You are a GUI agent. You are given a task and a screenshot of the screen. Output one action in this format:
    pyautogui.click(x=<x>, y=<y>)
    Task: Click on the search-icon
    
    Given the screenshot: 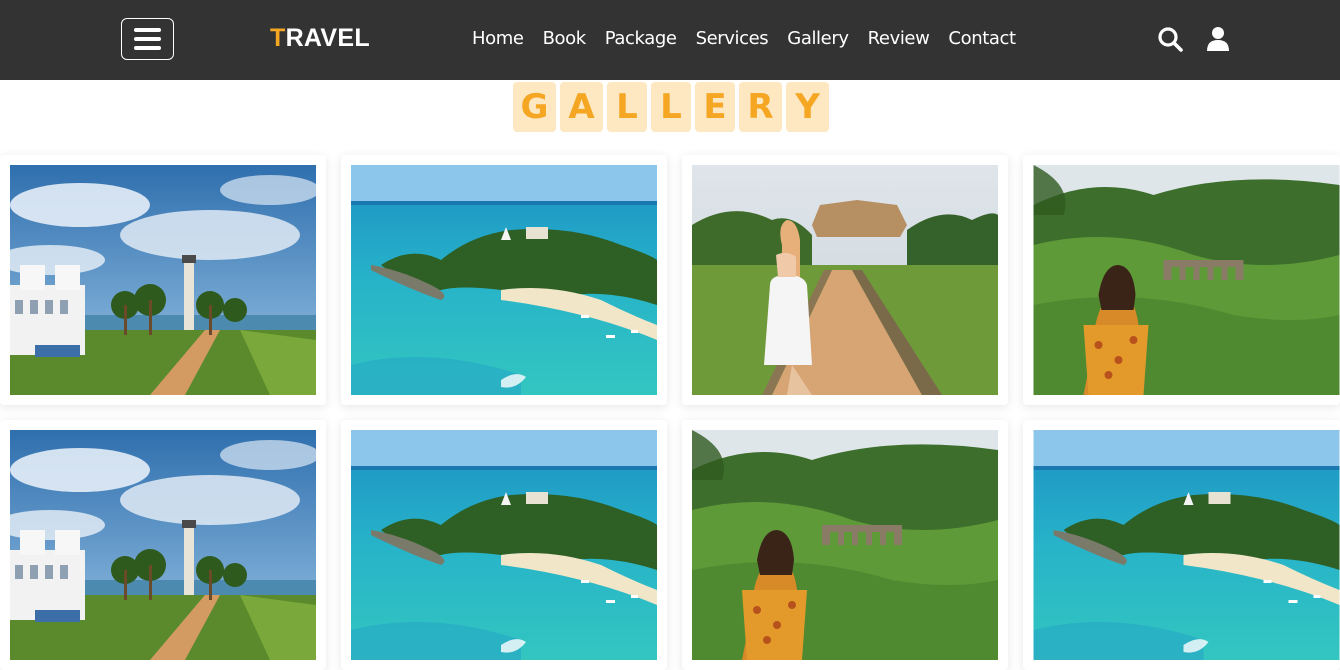 What is the action you would take?
    pyautogui.click(x=1170, y=39)
    